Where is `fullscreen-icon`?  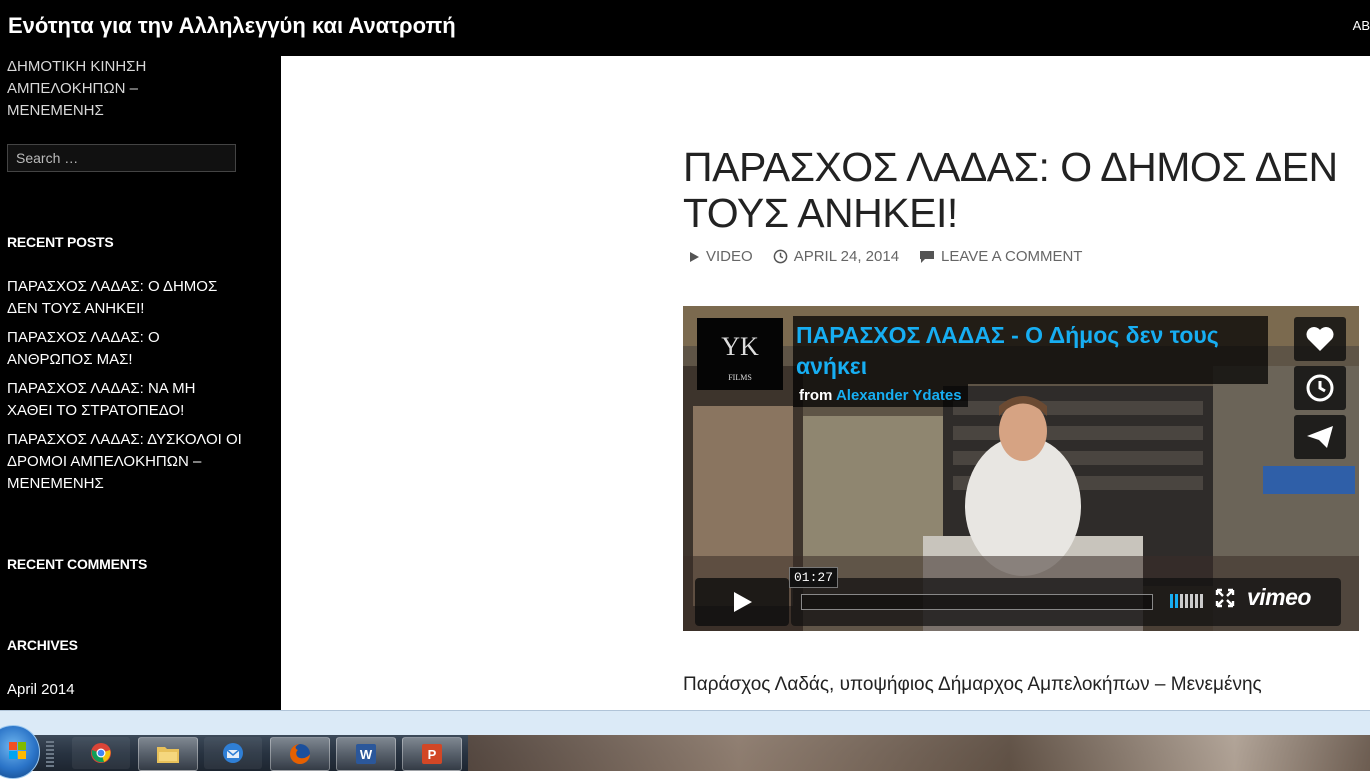 fullscreen-icon is located at coordinates (1225, 598).